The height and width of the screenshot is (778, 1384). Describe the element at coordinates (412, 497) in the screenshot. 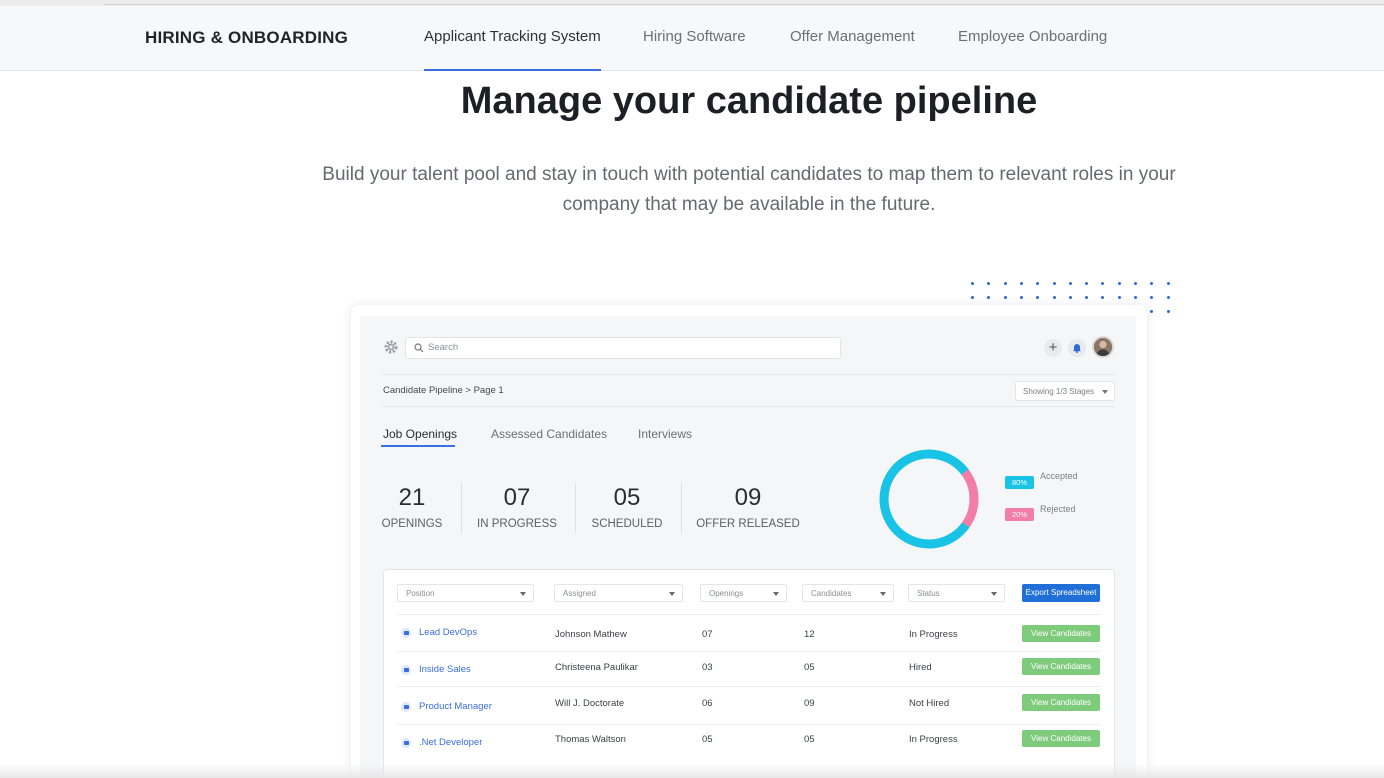

I see `stat-openings-value: 21` at that location.